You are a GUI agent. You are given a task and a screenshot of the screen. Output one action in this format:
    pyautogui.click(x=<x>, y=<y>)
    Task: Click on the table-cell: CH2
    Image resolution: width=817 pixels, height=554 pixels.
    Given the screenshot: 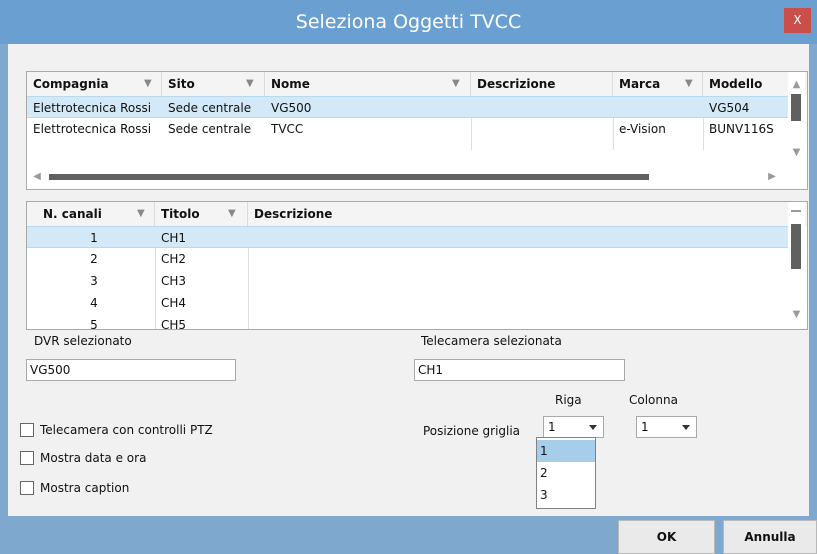 What is the action you would take?
    pyautogui.click(x=174, y=259)
    